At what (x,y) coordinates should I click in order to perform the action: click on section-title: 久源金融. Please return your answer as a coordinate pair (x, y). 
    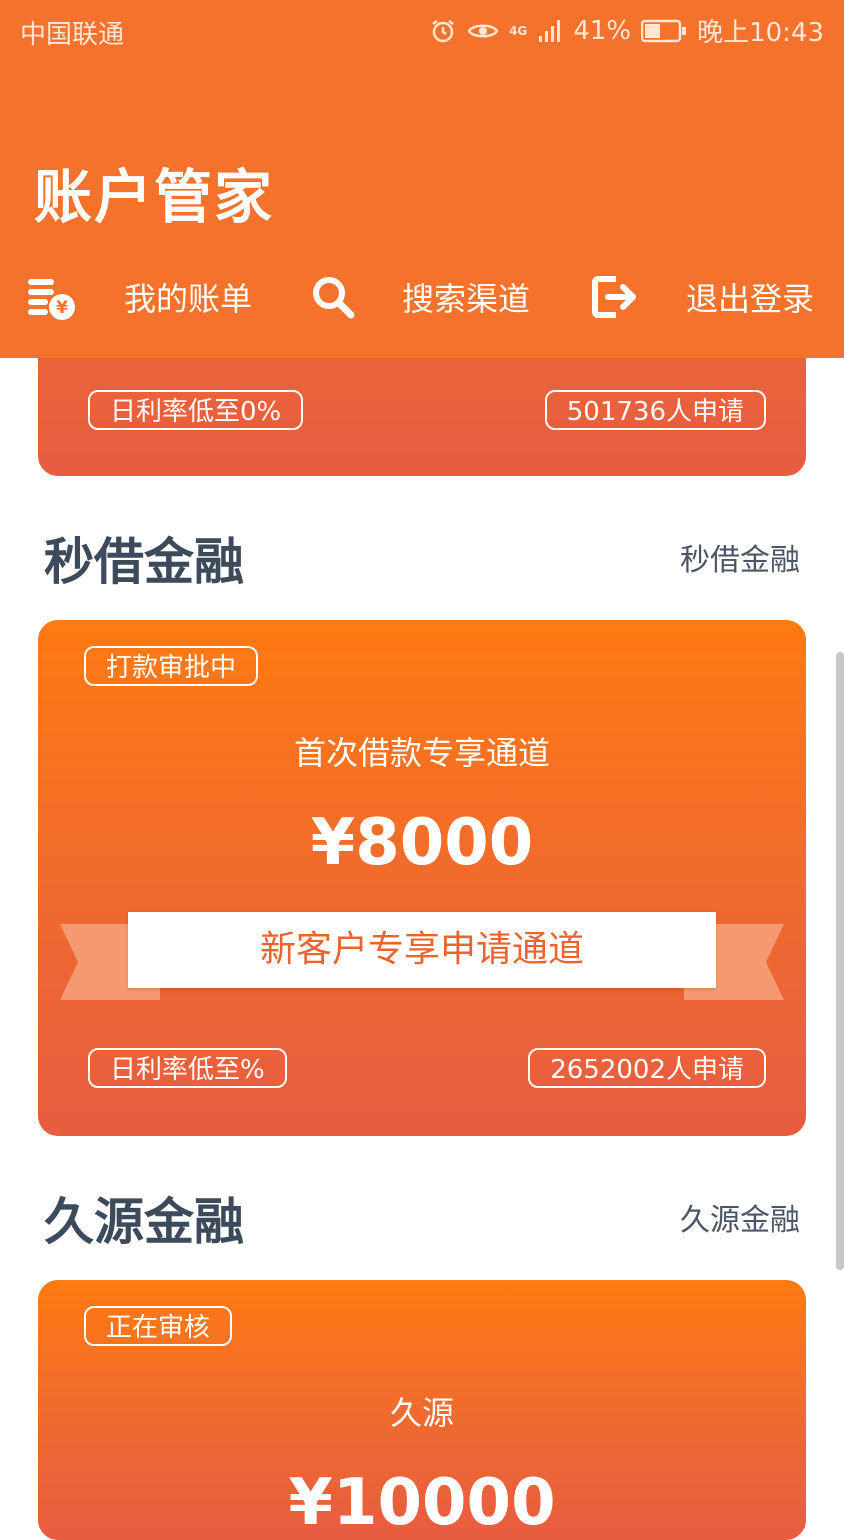
    Looking at the image, I should click on (144, 1222).